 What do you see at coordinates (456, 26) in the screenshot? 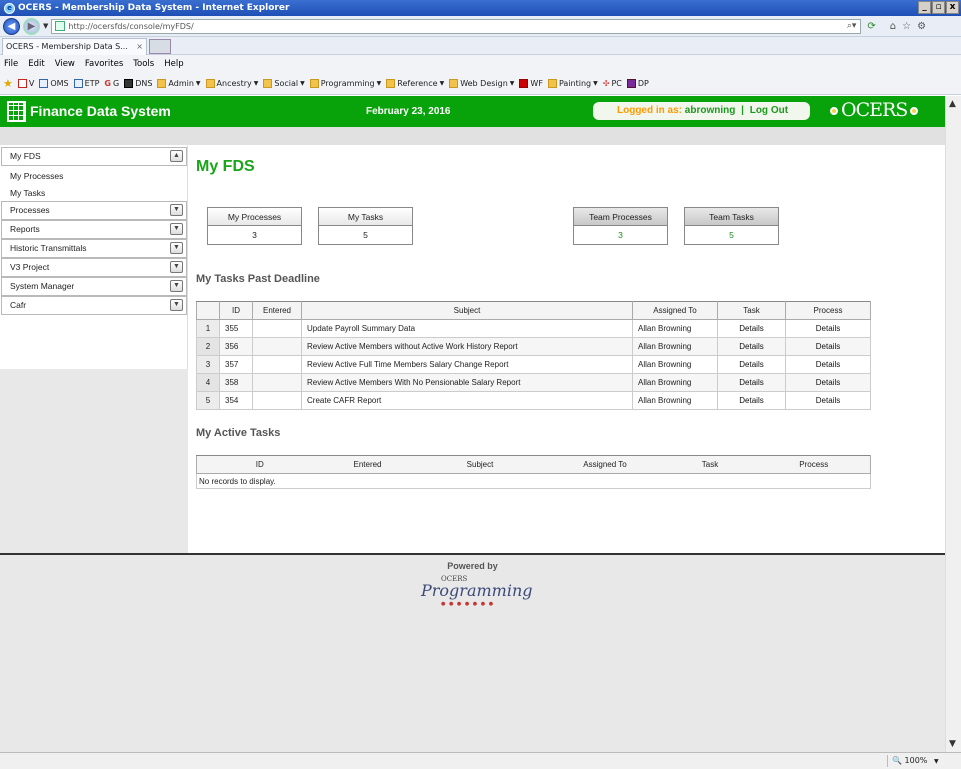
I see `address-bar: http://ocersfds/console/myFDS/ ⌕▾` at bounding box center [456, 26].